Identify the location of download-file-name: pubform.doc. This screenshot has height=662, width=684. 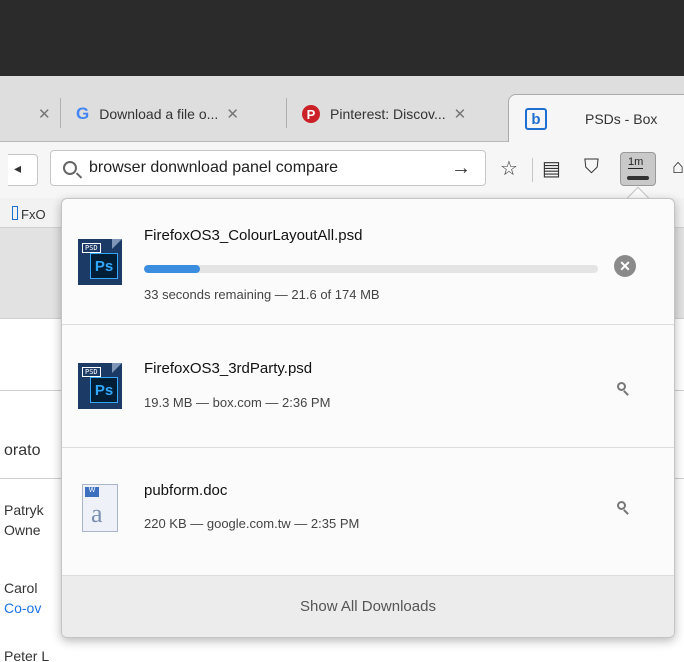
(186, 490).